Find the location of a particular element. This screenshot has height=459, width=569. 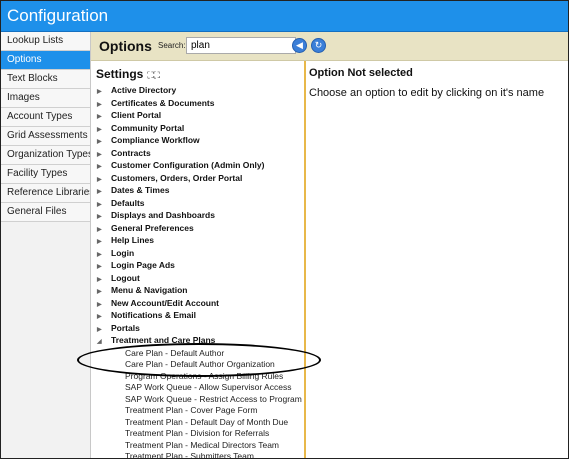

tree-leaf: Care Plan - Default Author is located at coordinates (174, 353).